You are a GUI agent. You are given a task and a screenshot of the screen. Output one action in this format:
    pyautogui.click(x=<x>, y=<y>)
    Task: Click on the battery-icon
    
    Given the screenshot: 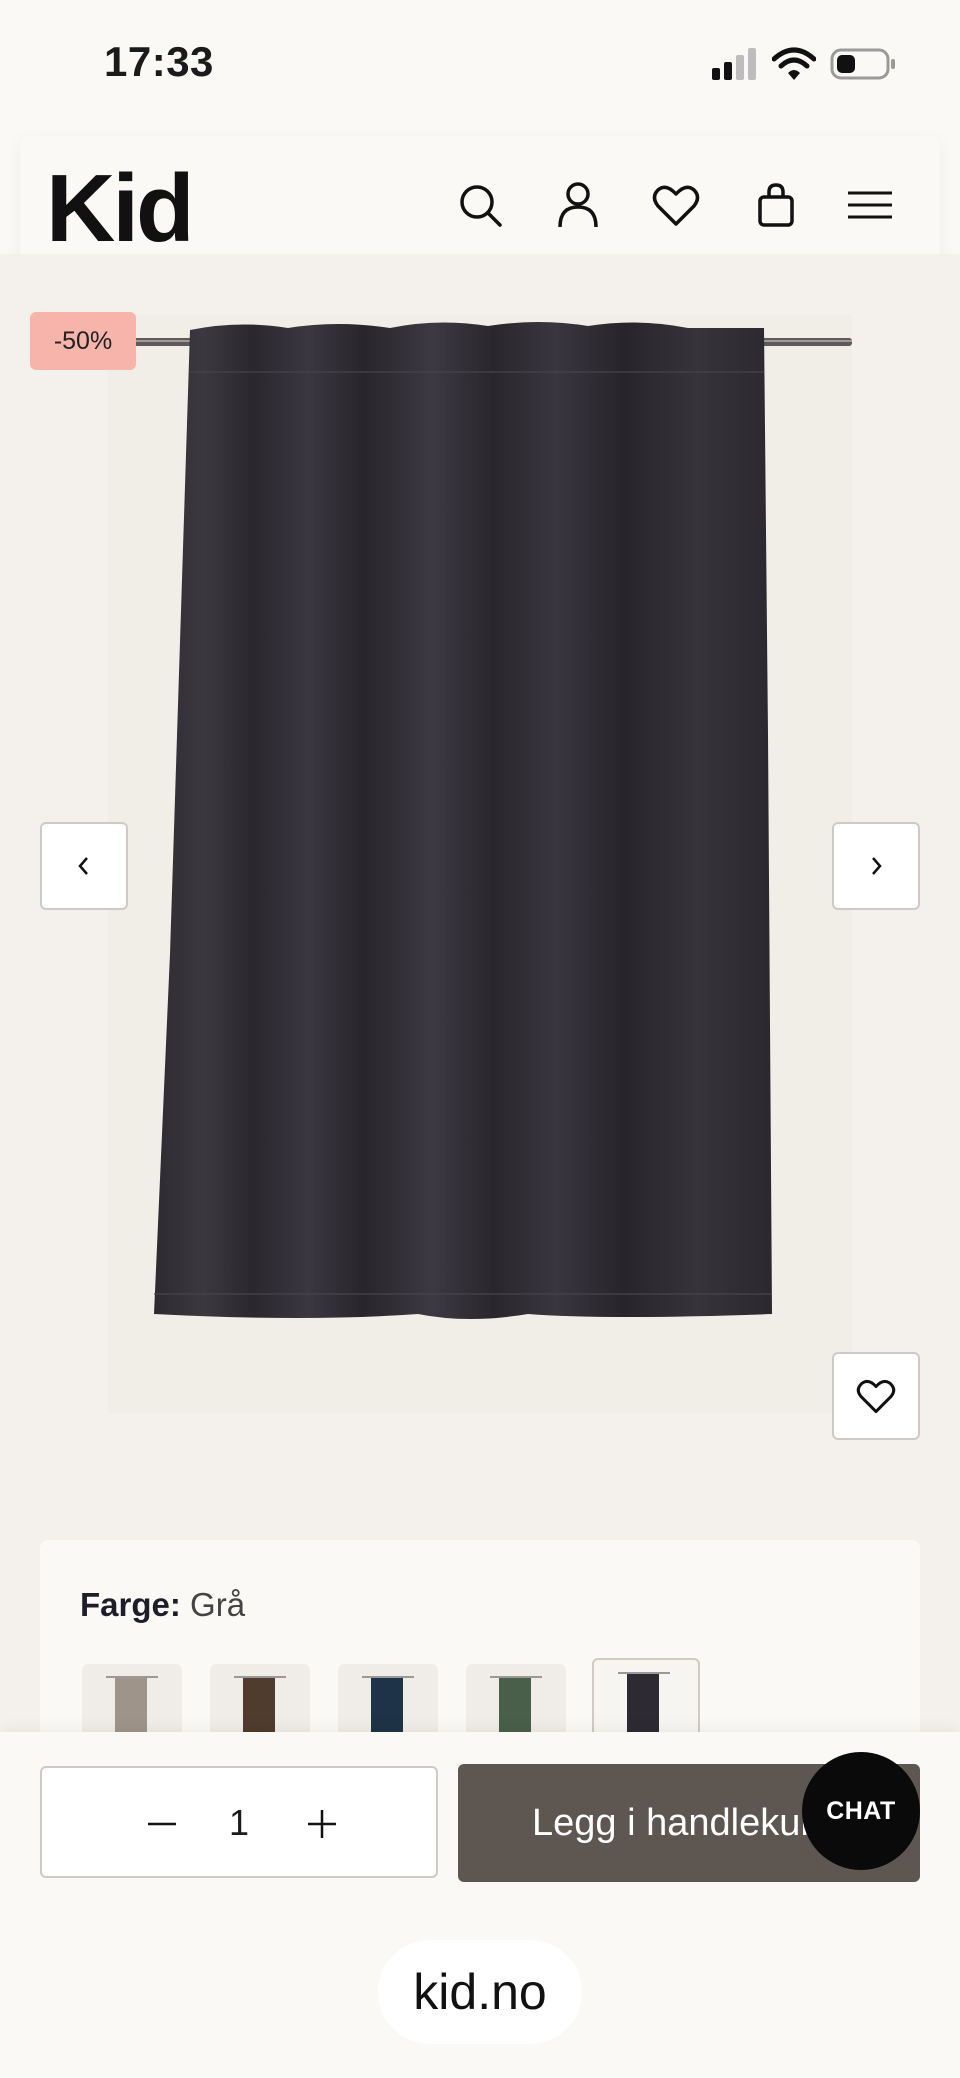 What is the action you would take?
    pyautogui.click(x=862, y=64)
    